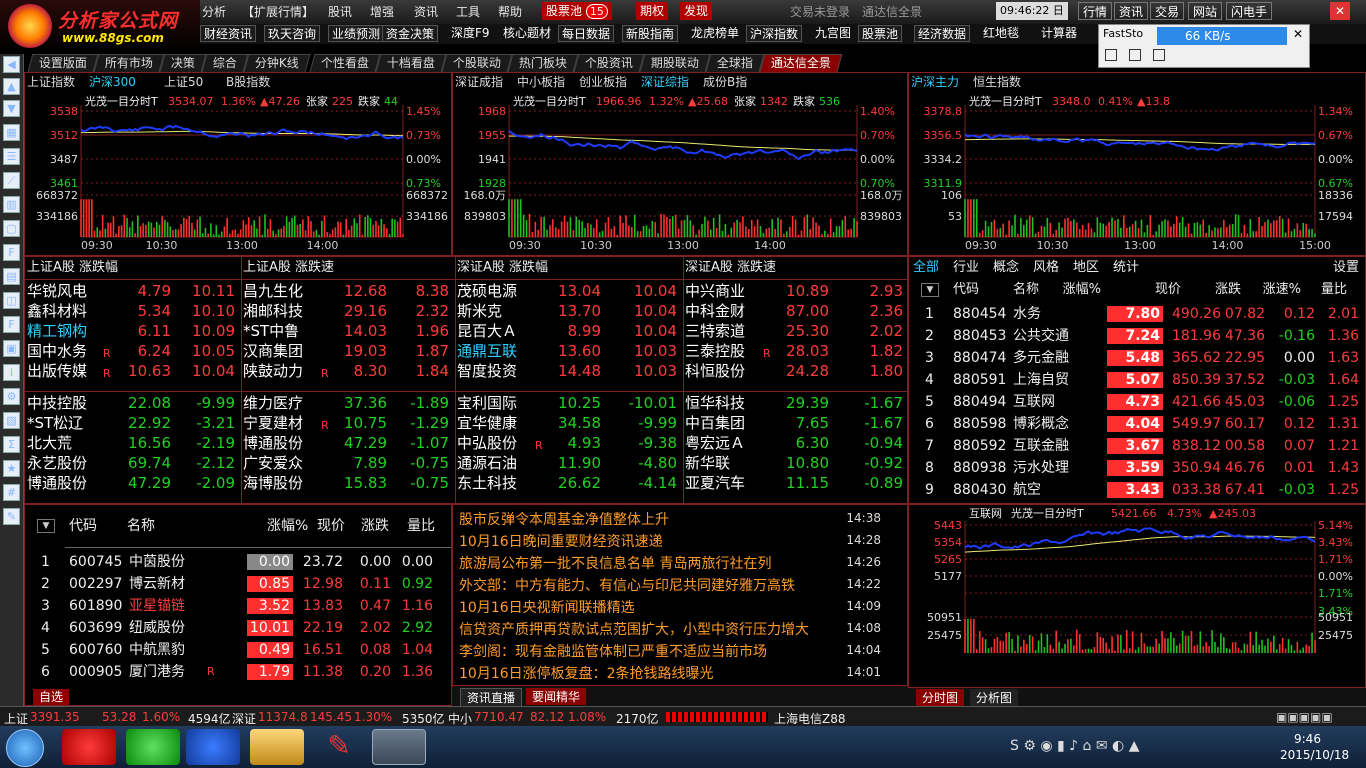  What do you see at coordinates (569, 443) in the screenshot?
I see `table-row: 中弘股份 R 4.93 -9.38` at bounding box center [569, 443].